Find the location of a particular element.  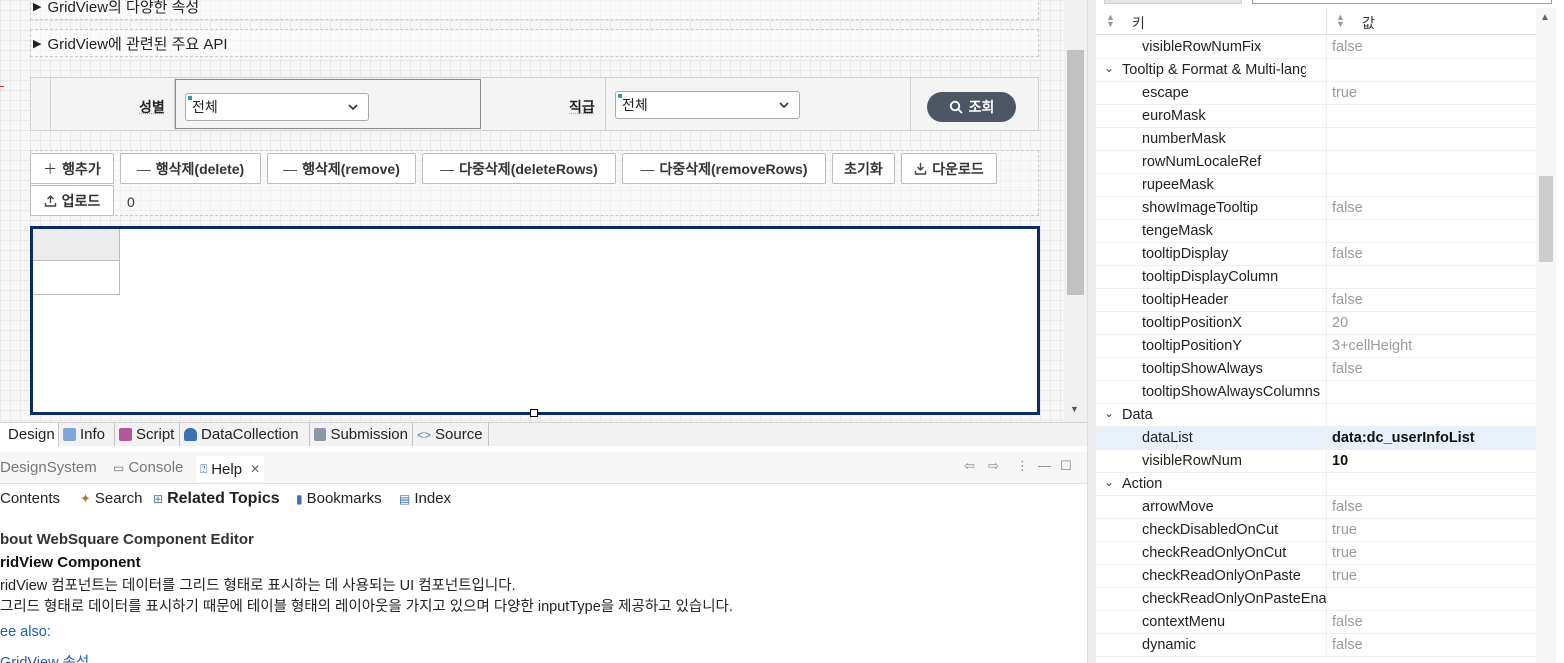

column-key-header: 키 is located at coordinates (1138, 23).